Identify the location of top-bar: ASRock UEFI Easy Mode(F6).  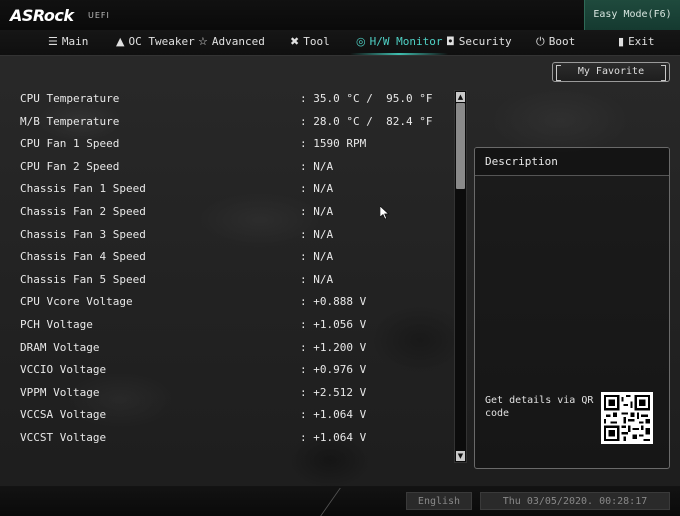
(340, 15).